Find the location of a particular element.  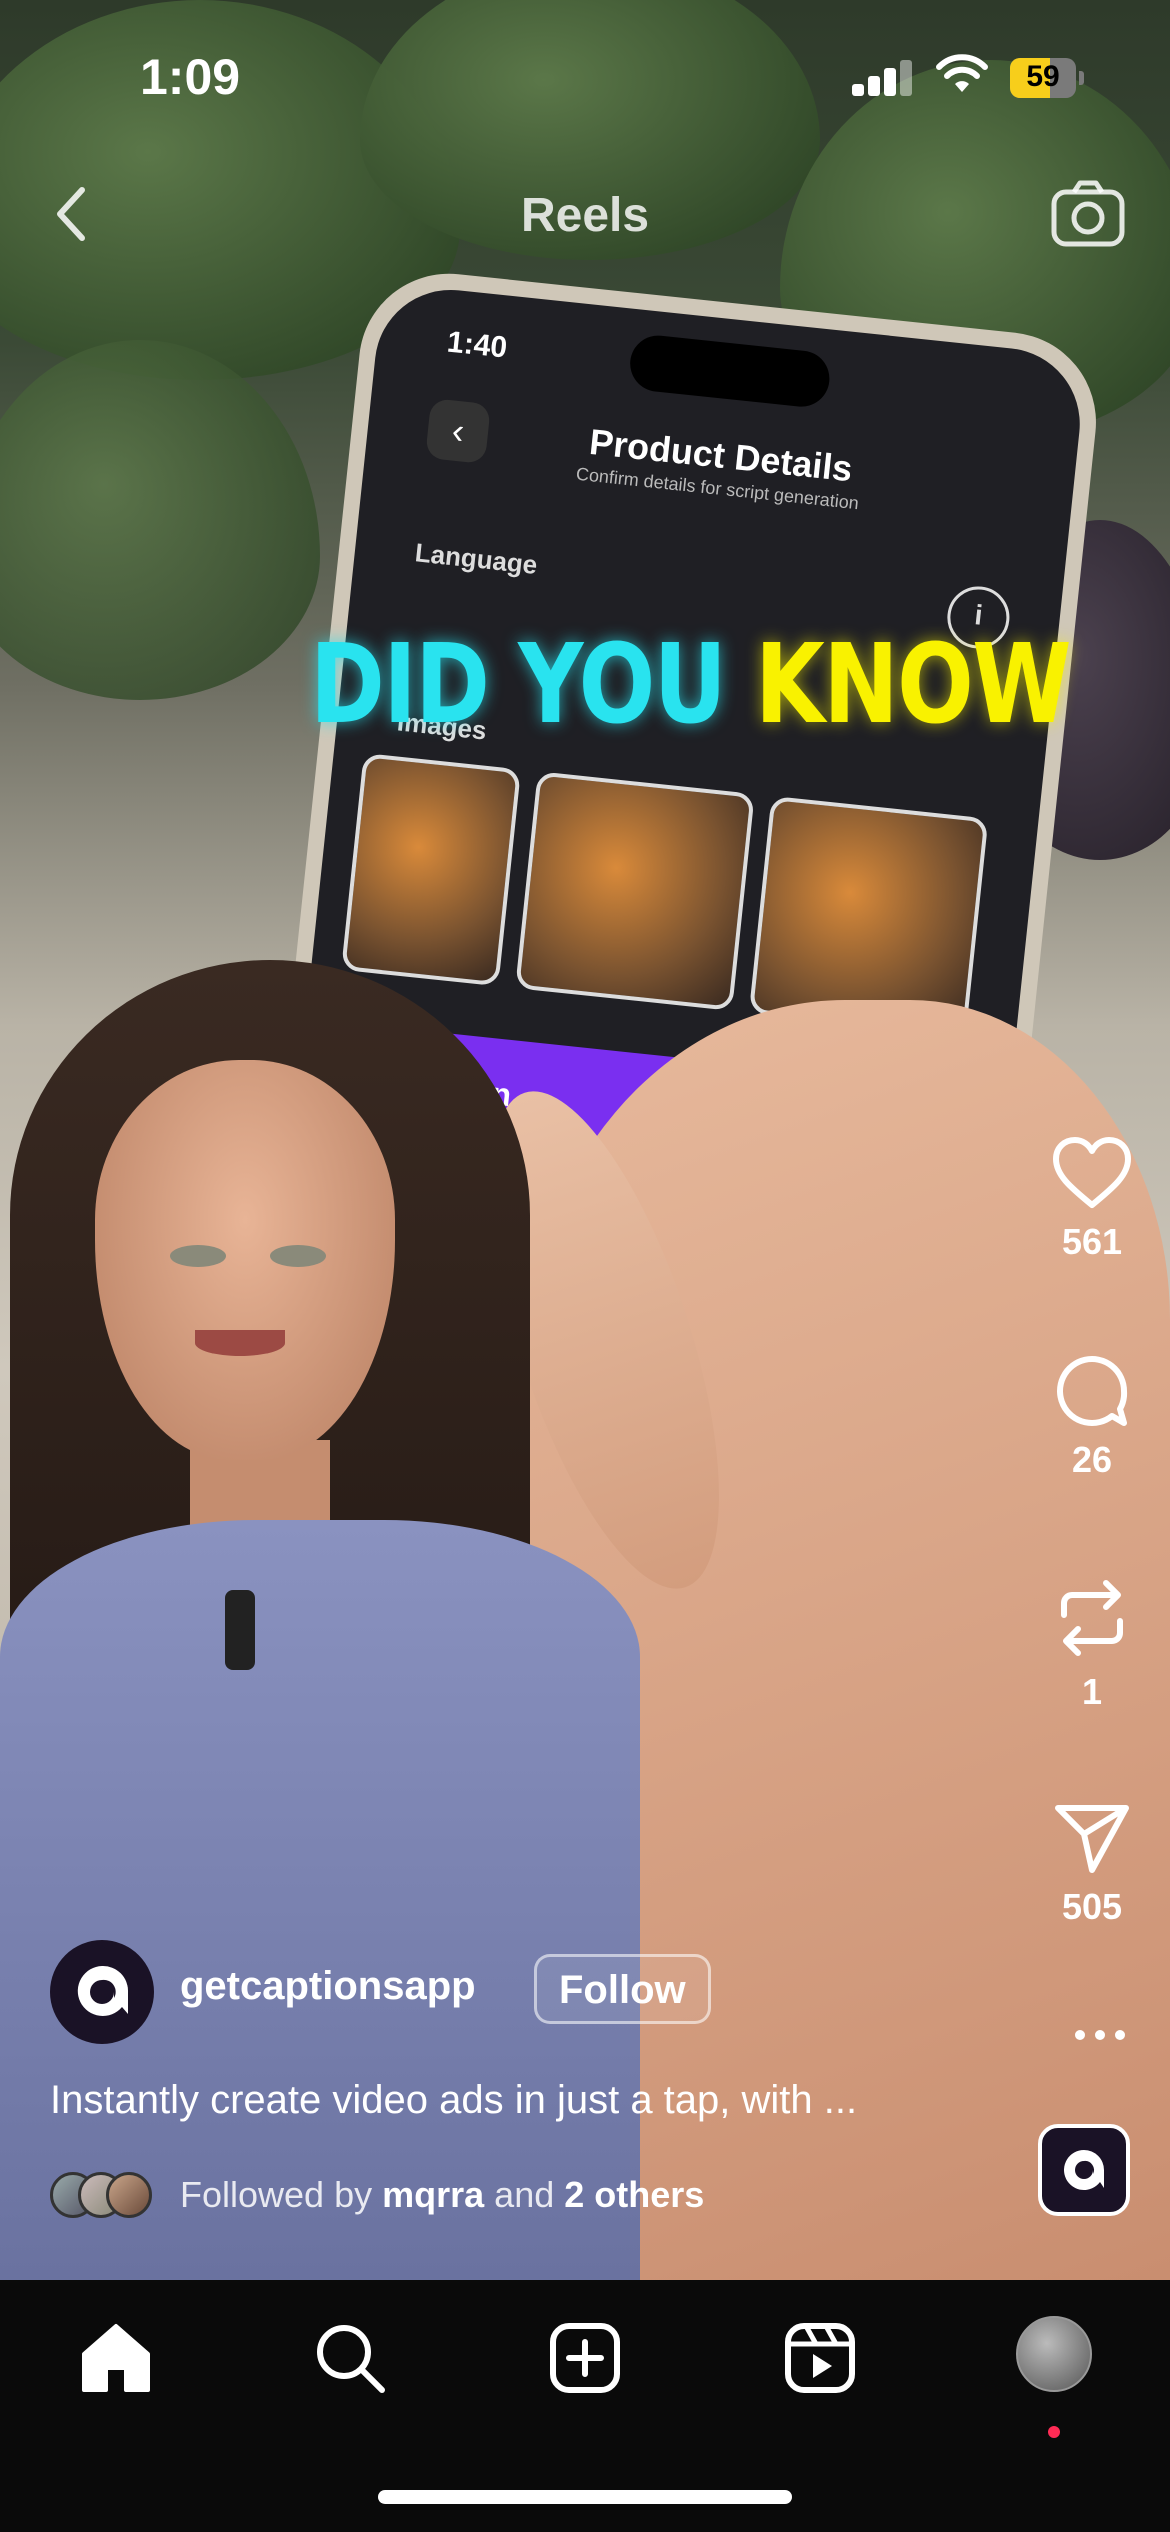

repost-count: 1 is located at coordinates (1092, 1691).